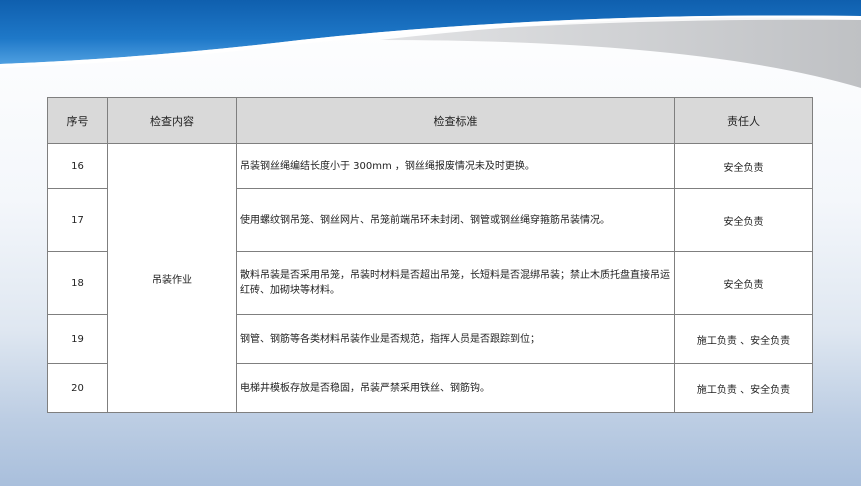 This screenshot has width=861, height=486. I want to click on header-owner: 责任人, so click(743, 120).